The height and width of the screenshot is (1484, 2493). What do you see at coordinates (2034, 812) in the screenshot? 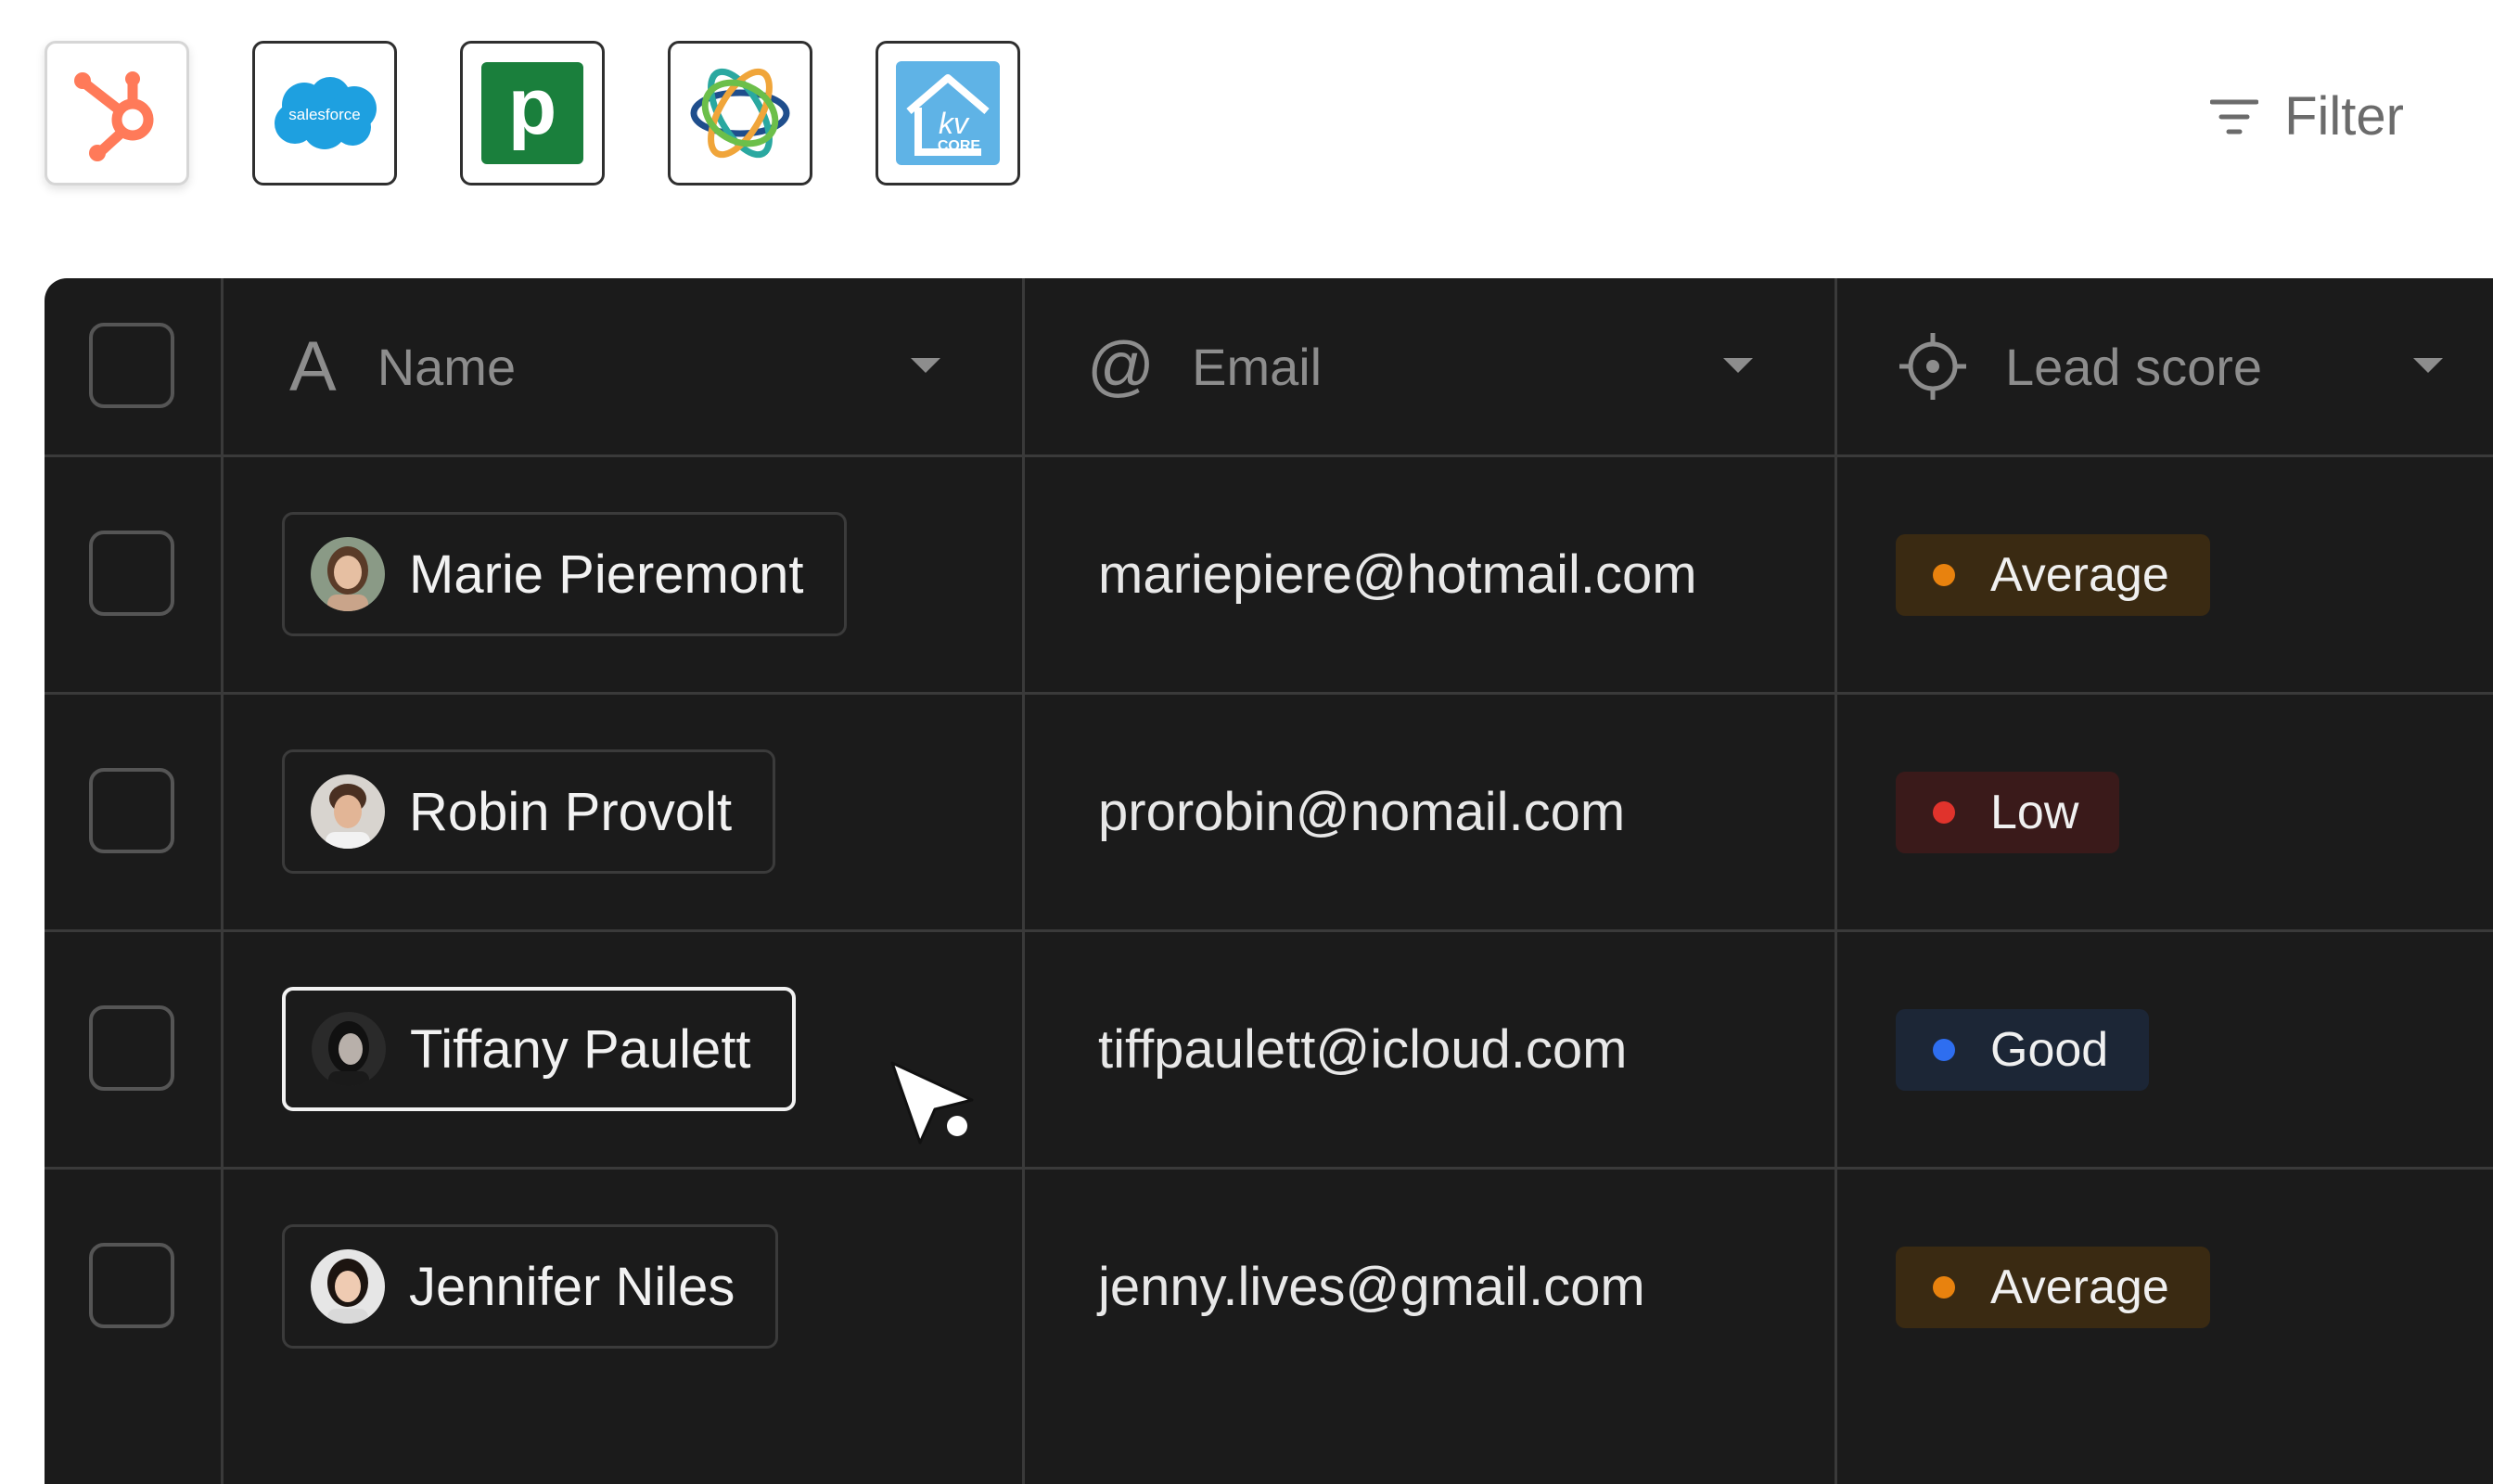
I see `lead-score-label: Low` at bounding box center [2034, 812].